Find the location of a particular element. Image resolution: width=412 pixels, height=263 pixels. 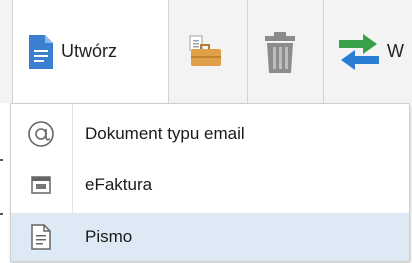

create-button: Utwórz is located at coordinates (90, 51).